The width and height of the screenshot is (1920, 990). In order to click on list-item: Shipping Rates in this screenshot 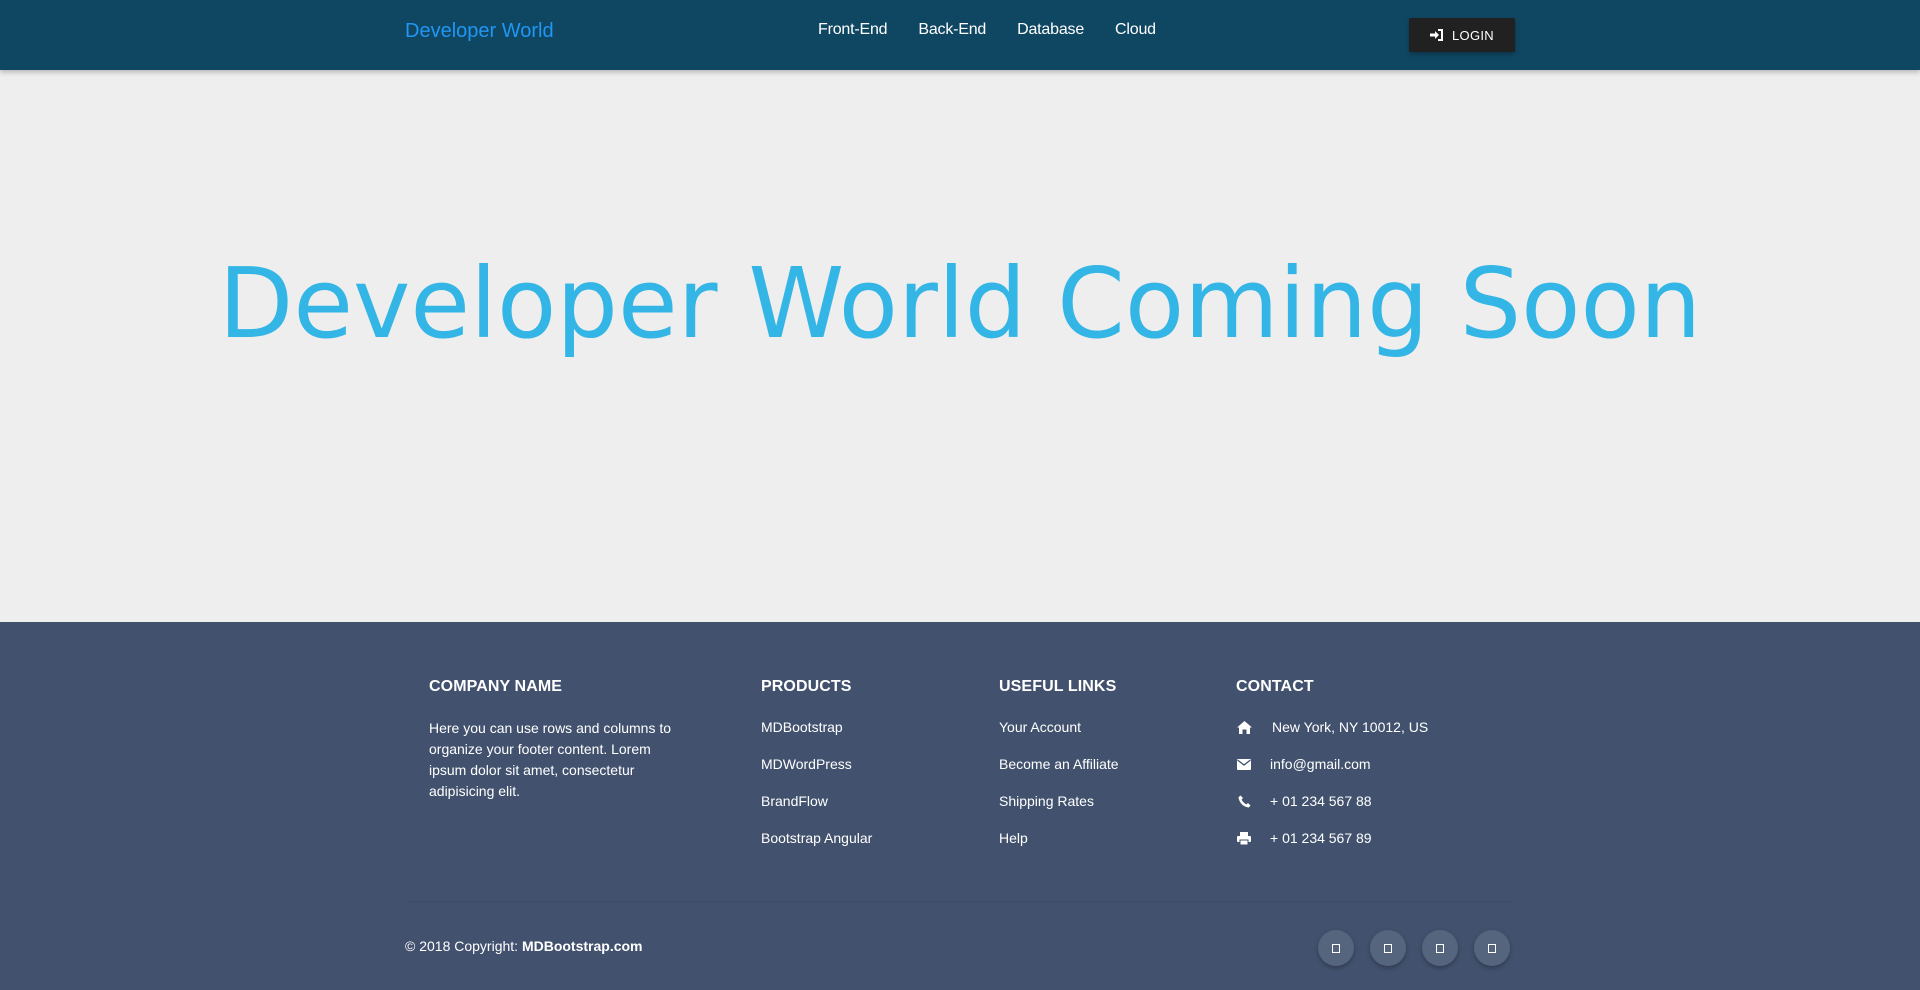, I will do `click(1059, 811)`.